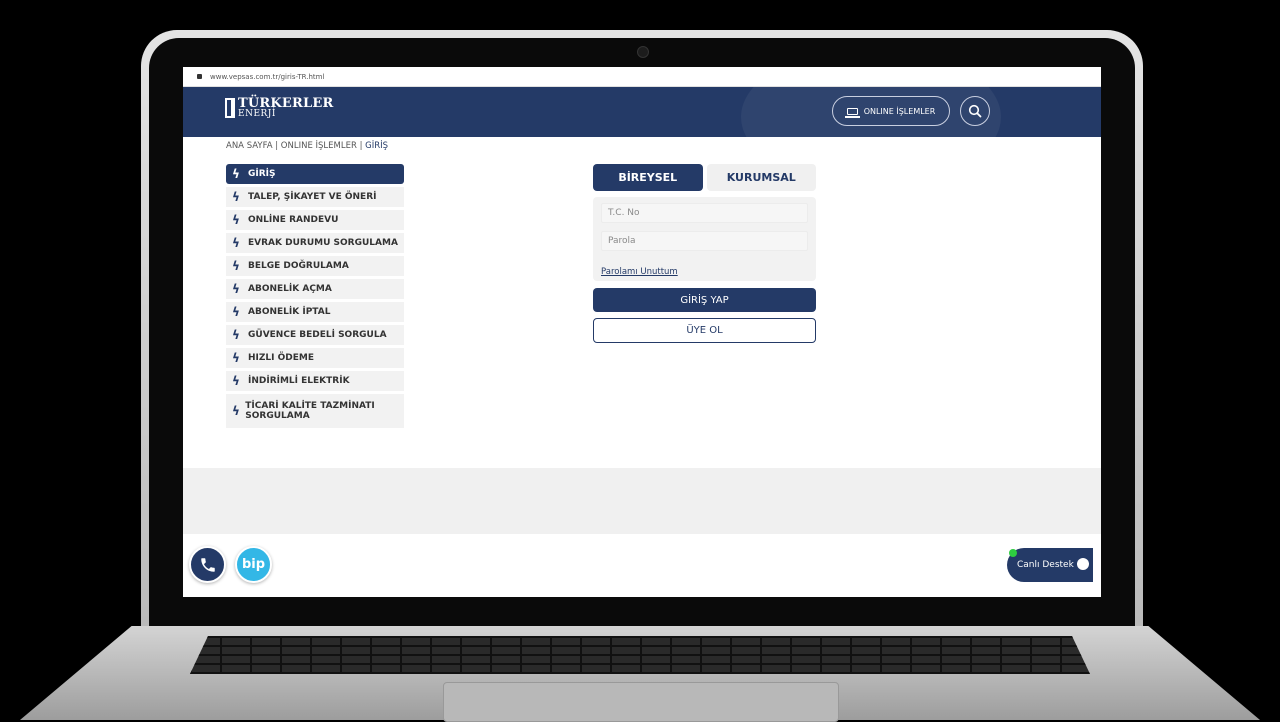 The width and height of the screenshot is (1280, 722). I want to click on breadcrumb: ANA SAYFA | ONLINE İŞLEMLER | GİRİŞ, so click(307, 146).